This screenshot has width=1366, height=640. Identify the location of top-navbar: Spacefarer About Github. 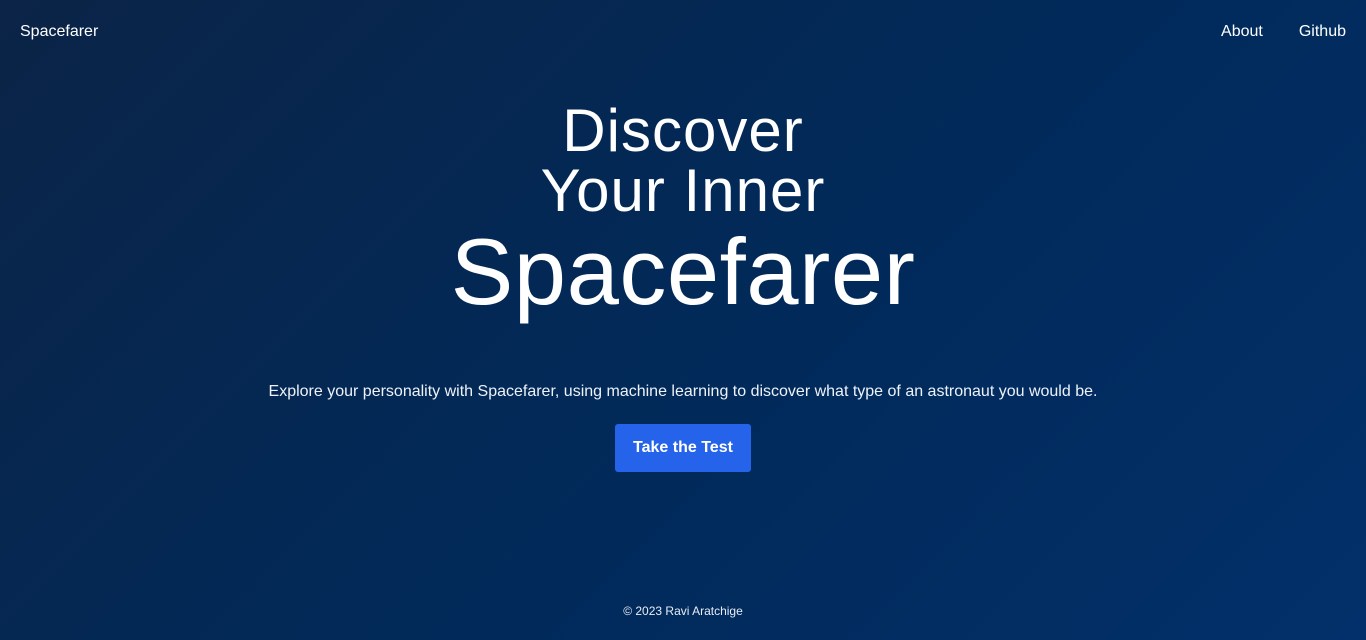
(683, 32).